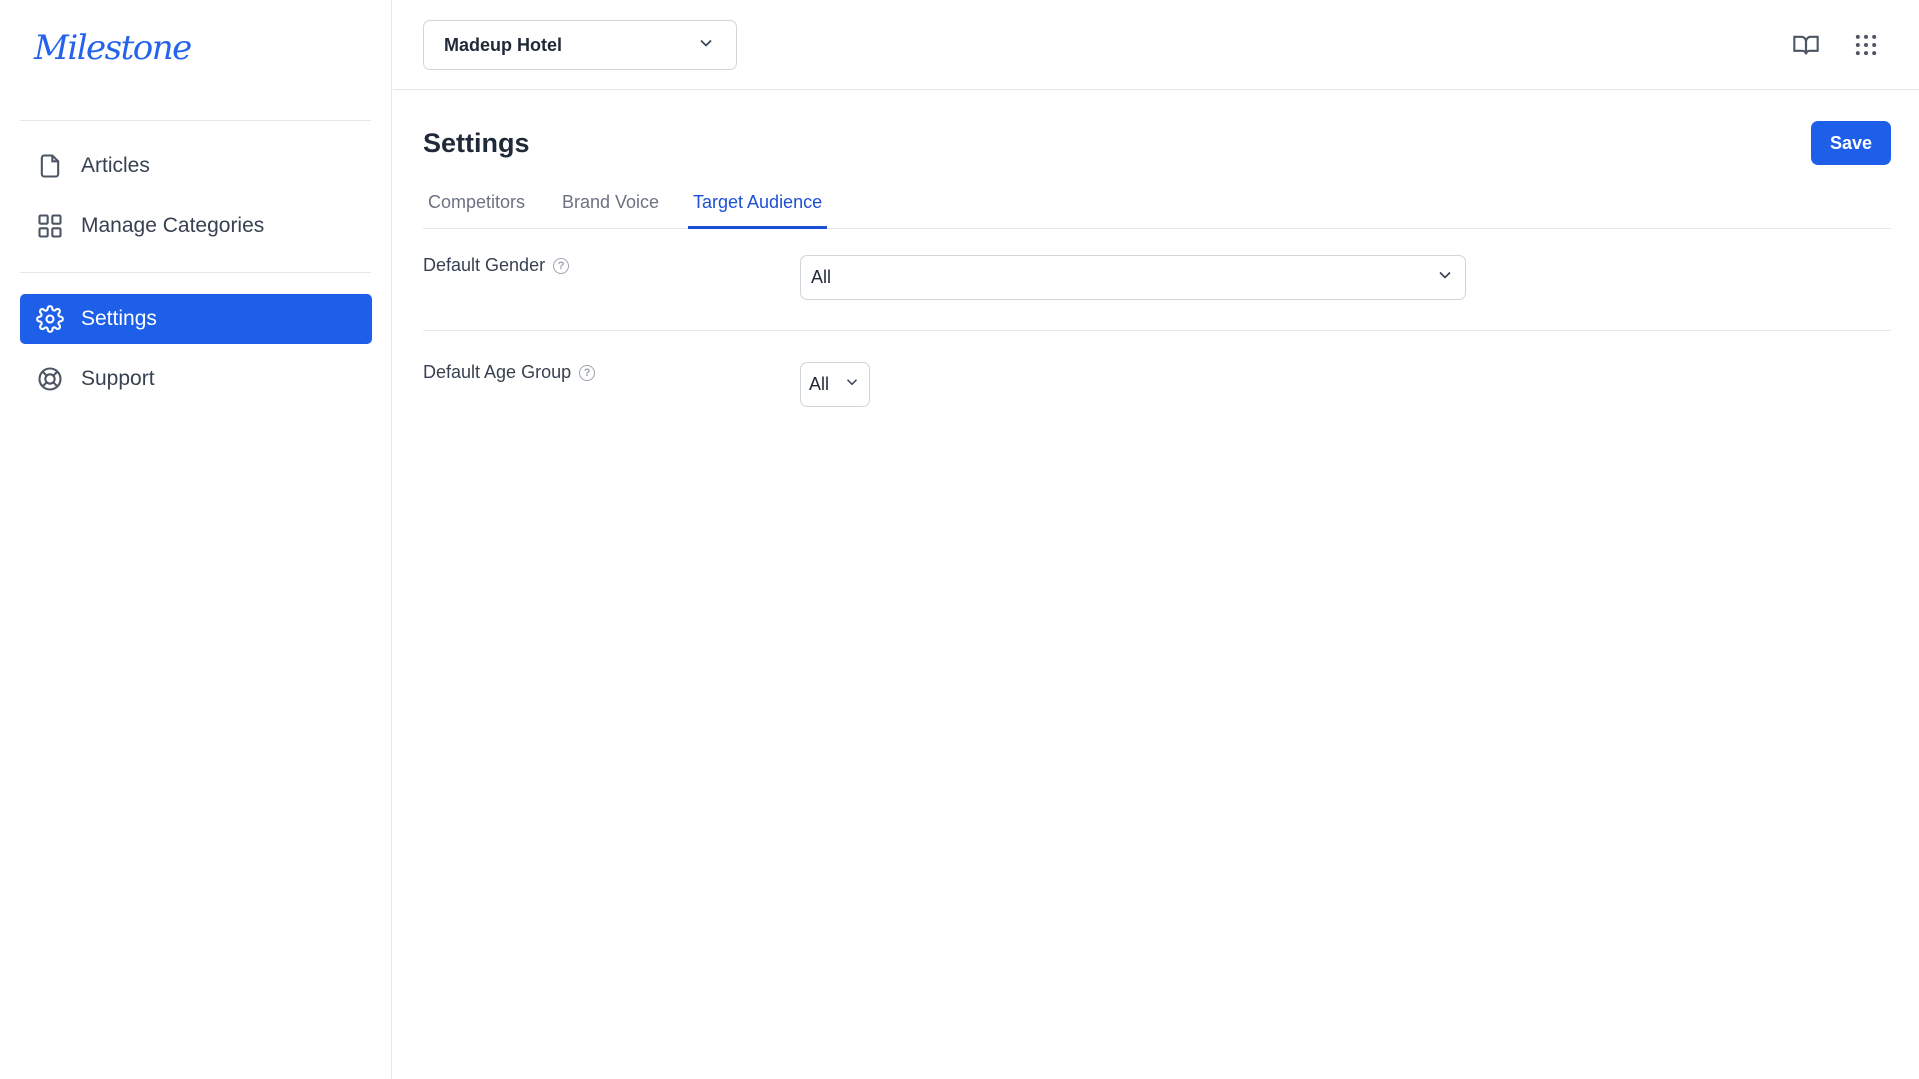 This screenshot has width=1919, height=1079. I want to click on sidebar-item-label: Articles, so click(115, 165).